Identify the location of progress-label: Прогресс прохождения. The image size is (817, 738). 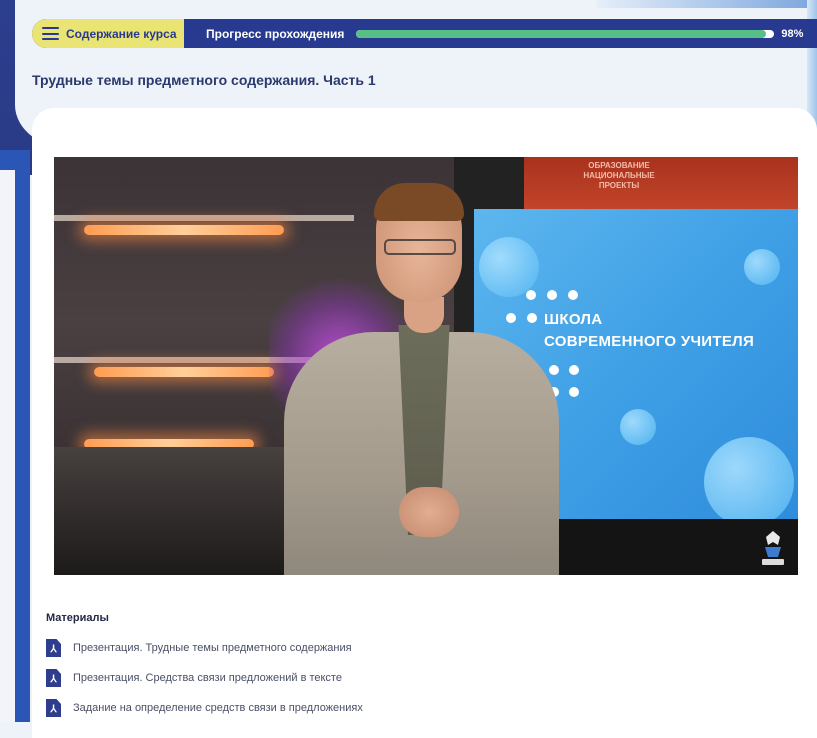
(275, 33).